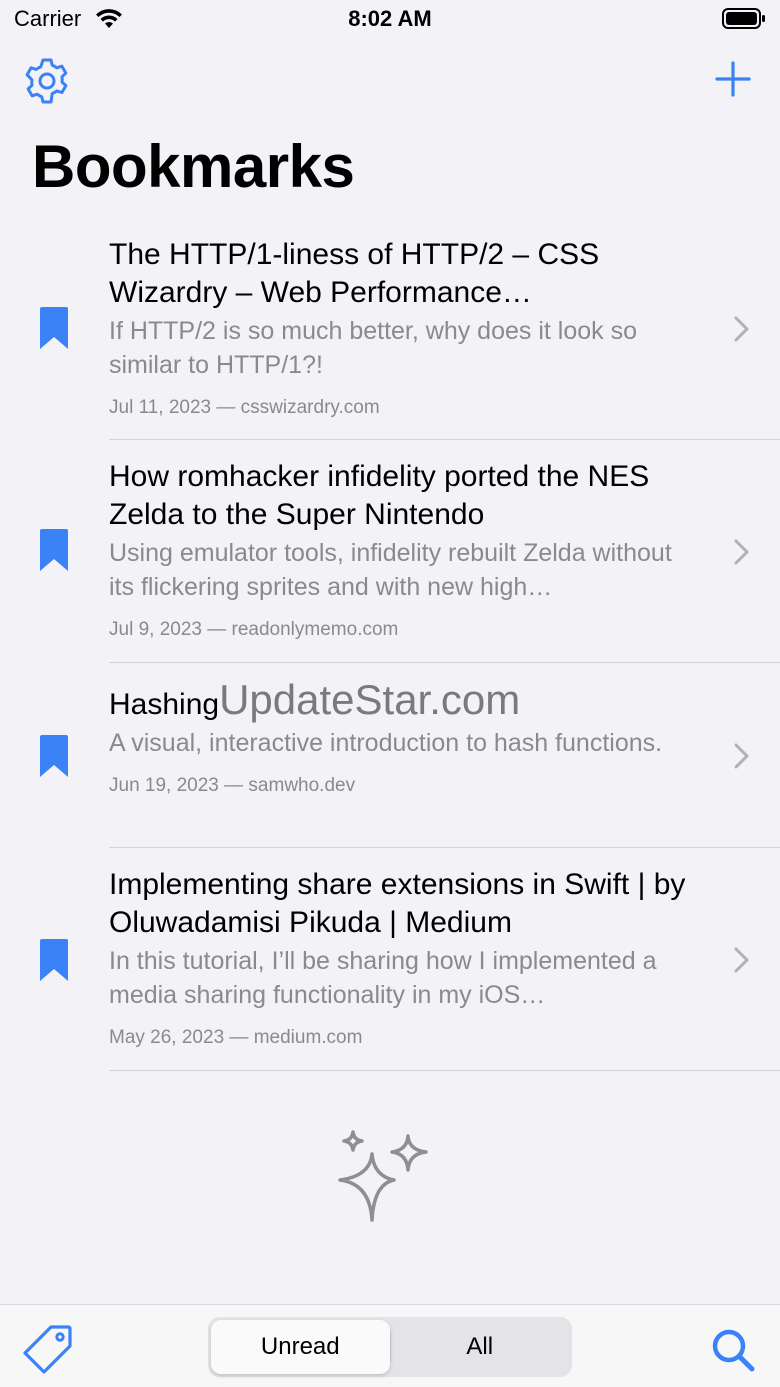 Image resolution: width=780 pixels, height=1387 pixels. I want to click on sparkles-icon, so click(383, 1176).